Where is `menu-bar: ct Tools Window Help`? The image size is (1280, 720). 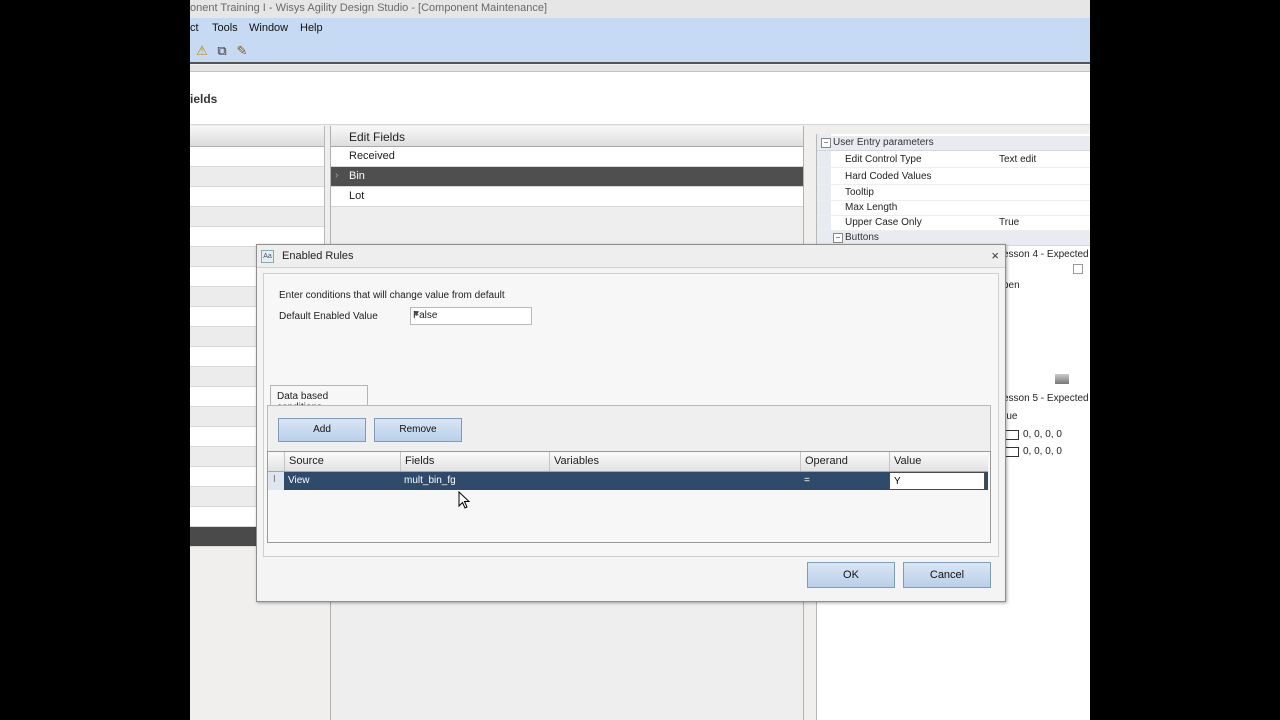 menu-bar: ct Tools Window Help is located at coordinates (640, 29).